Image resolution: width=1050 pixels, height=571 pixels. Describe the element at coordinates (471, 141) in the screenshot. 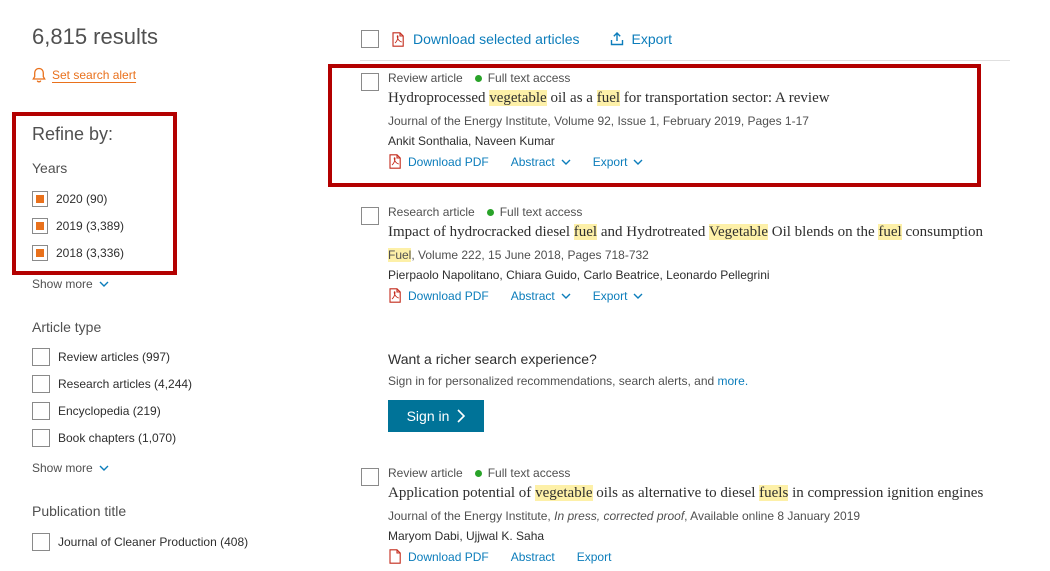

I see `article-authors: Ankit Sonthalia, Naveen Kumar` at that location.